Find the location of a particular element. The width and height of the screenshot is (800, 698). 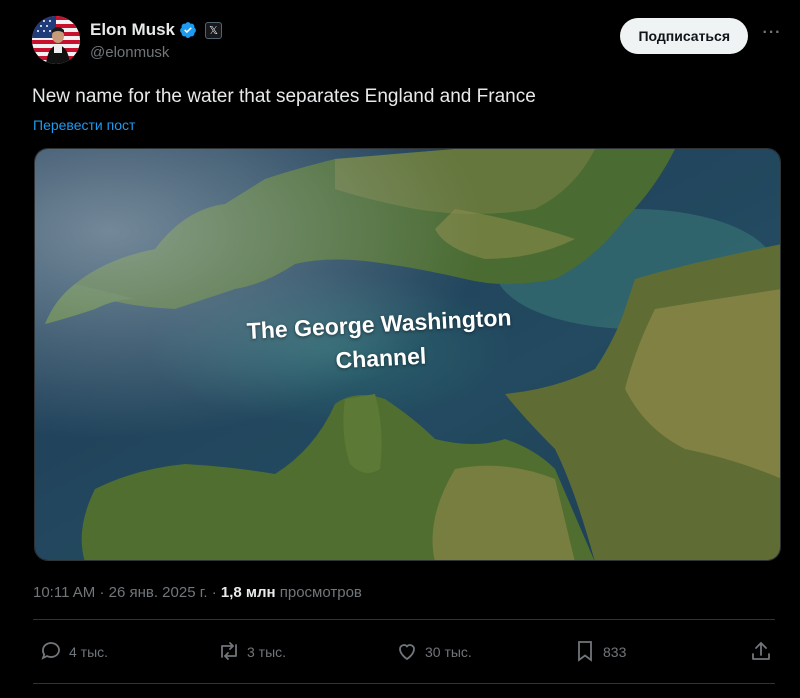

author-handle: @elonmusk is located at coordinates (129, 52).